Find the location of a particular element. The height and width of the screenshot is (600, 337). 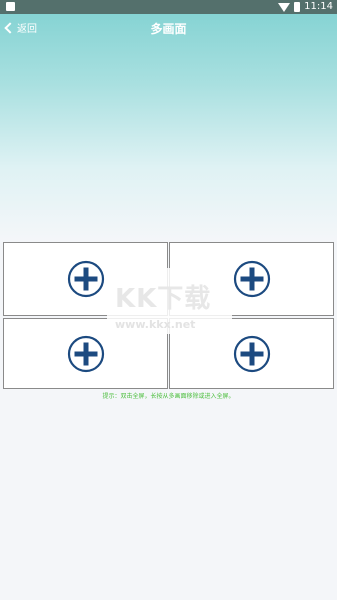

status-indicators: 11:14 is located at coordinates (305, 7).